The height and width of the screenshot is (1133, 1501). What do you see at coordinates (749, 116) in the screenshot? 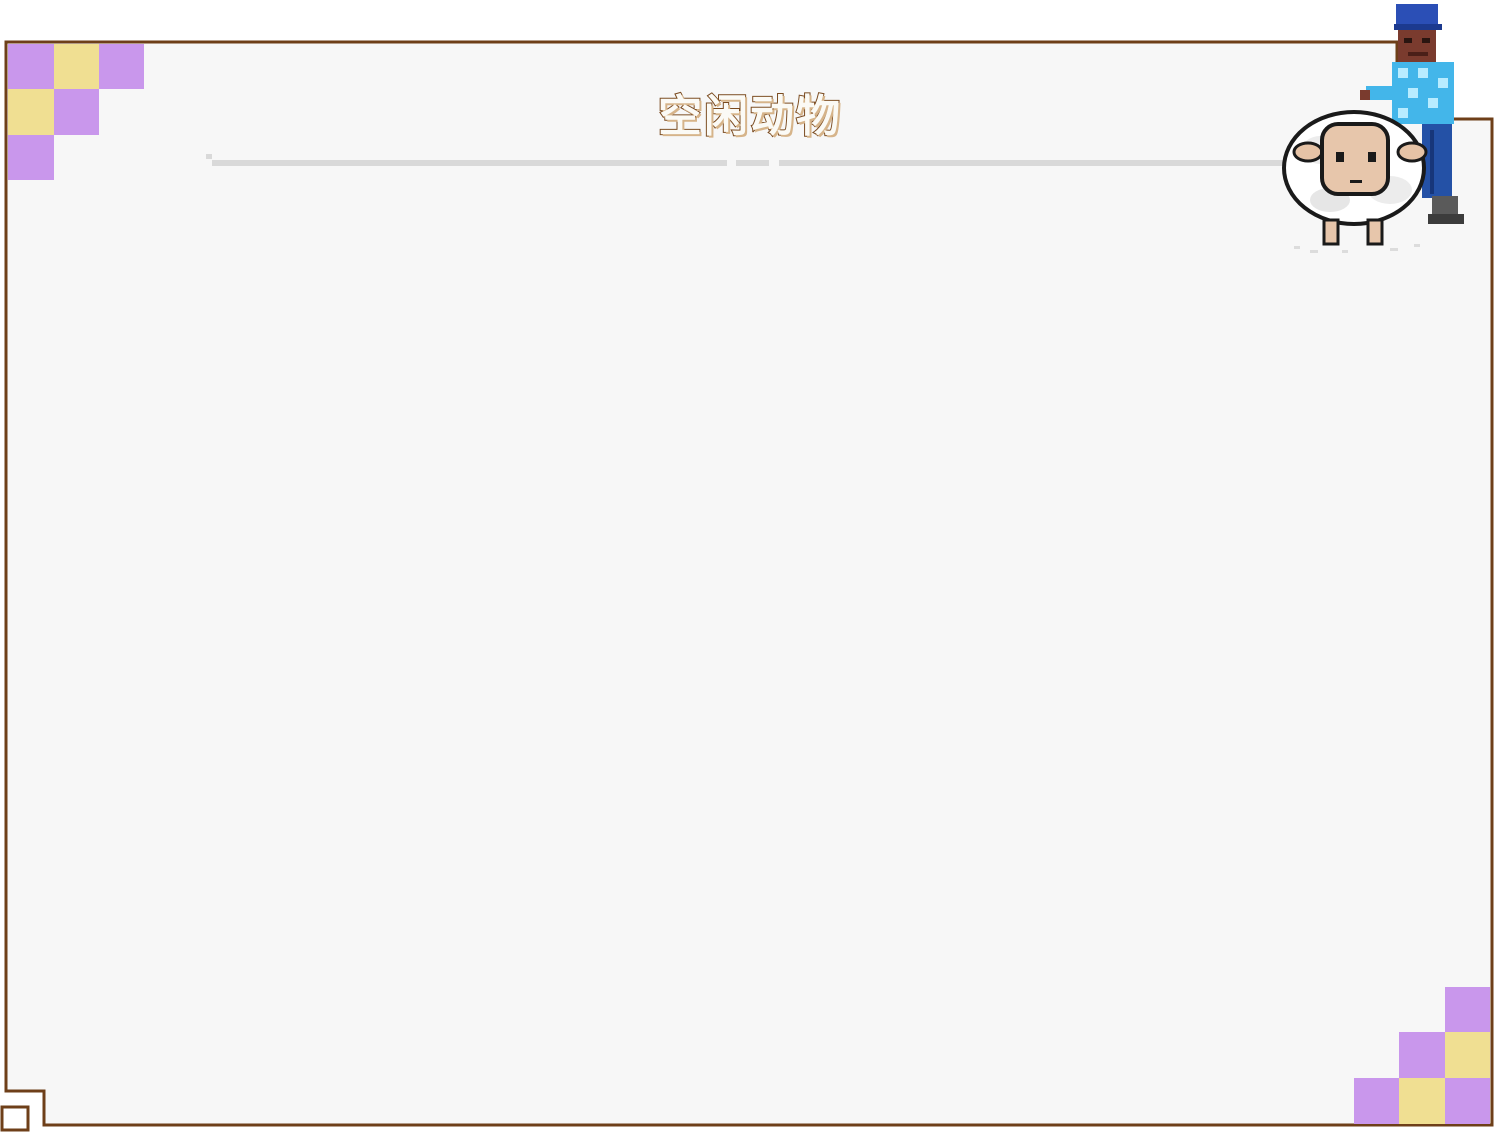
I see `dialog-title: 空闲动物` at bounding box center [749, 116].